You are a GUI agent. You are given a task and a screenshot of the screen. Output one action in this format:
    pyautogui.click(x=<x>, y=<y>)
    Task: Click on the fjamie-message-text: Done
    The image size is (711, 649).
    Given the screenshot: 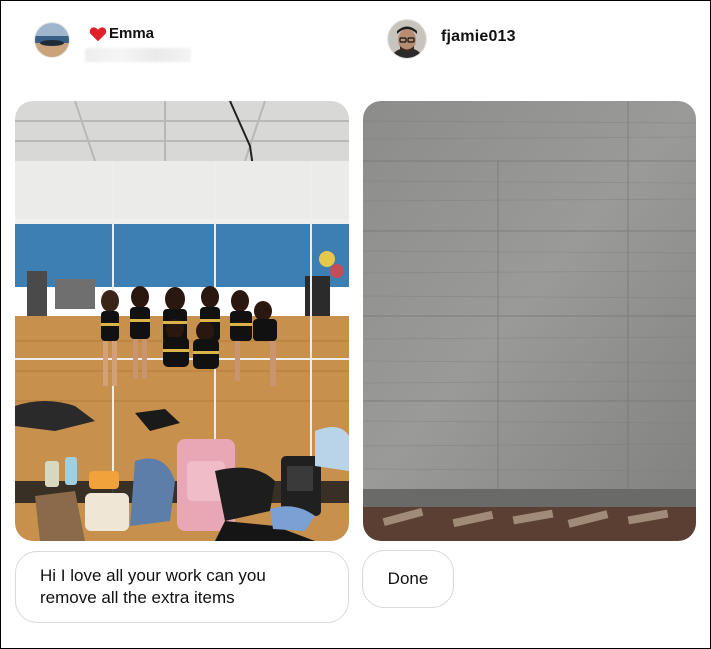 What is the action you would take?
    pyautogui.click(x=408, y=578)
    